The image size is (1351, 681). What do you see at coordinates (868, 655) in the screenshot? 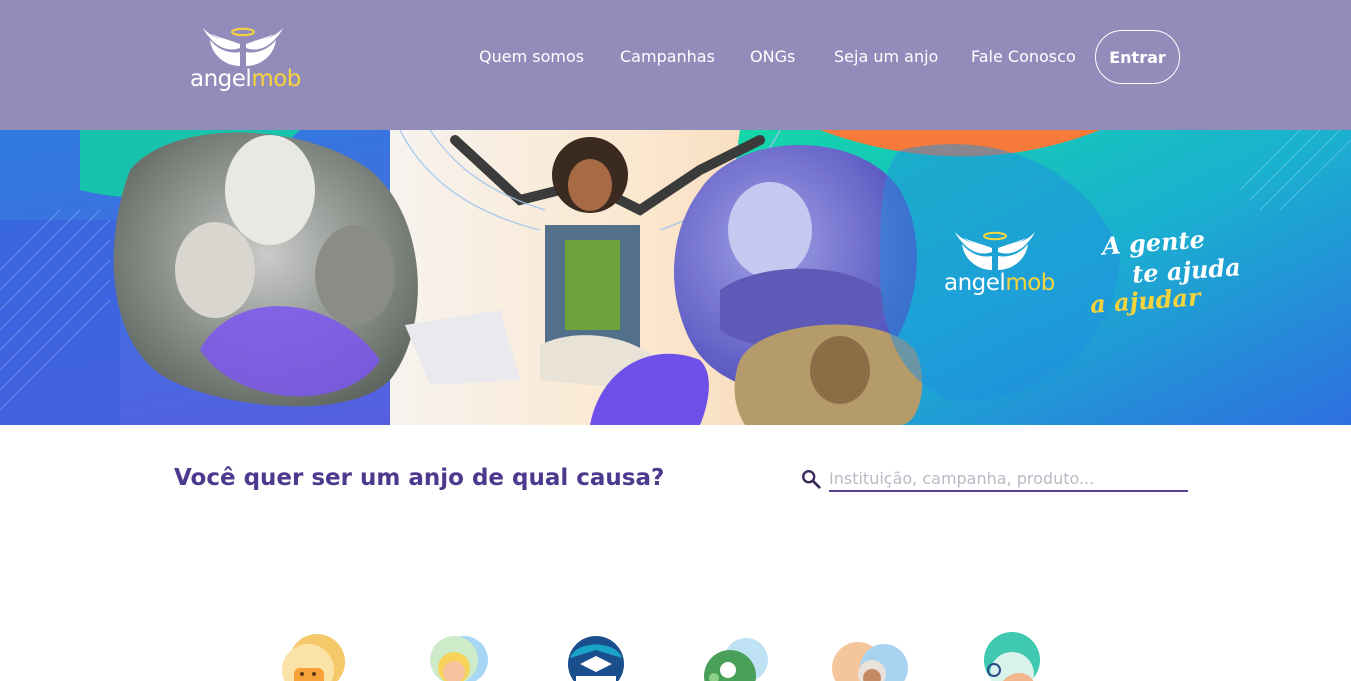
I see `elderly-cause-icon` at bounding box center [868, 655].